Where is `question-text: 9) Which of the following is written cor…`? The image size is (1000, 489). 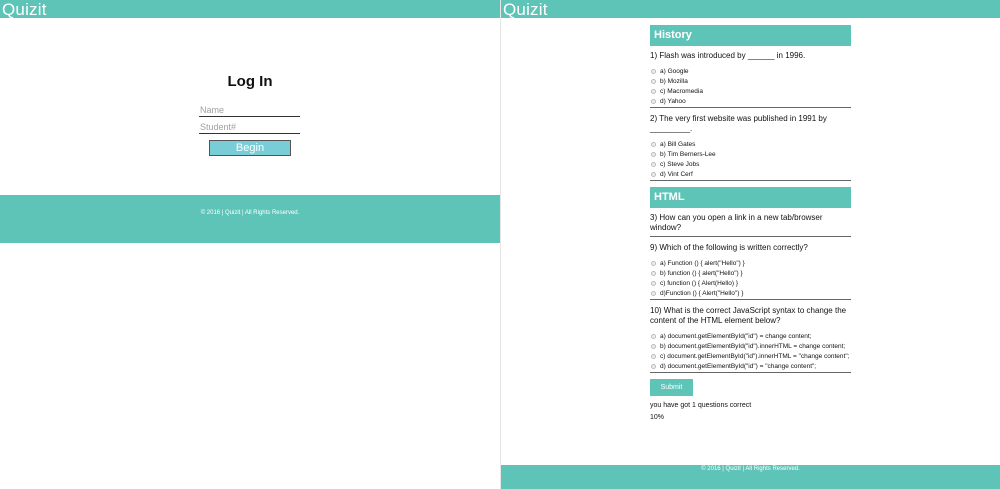 question-text: 9) Which of the following is written cor… is located at coordinates (729, 247).